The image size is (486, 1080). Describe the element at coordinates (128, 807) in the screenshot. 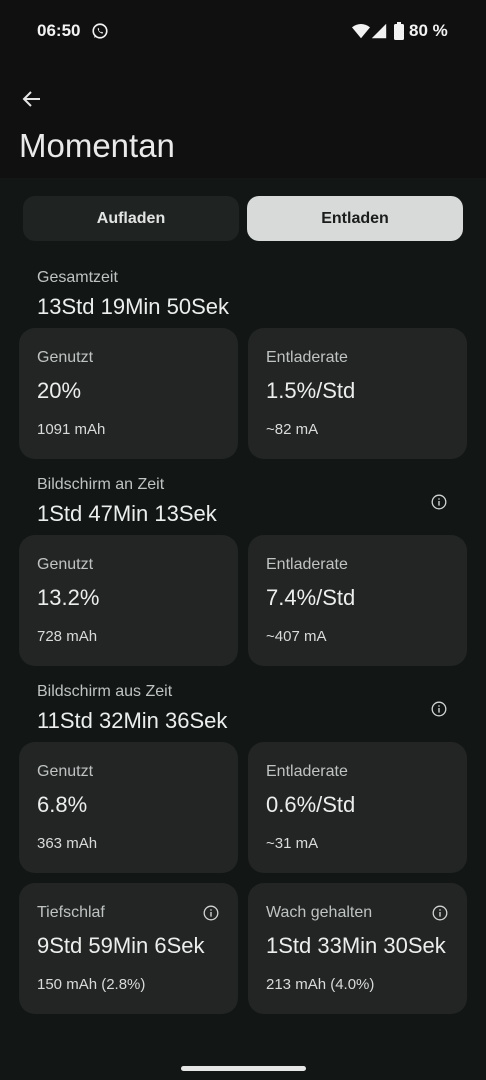

I see `screen-off-used-card: Genutzt 6.8% 363 mAh` at that location.